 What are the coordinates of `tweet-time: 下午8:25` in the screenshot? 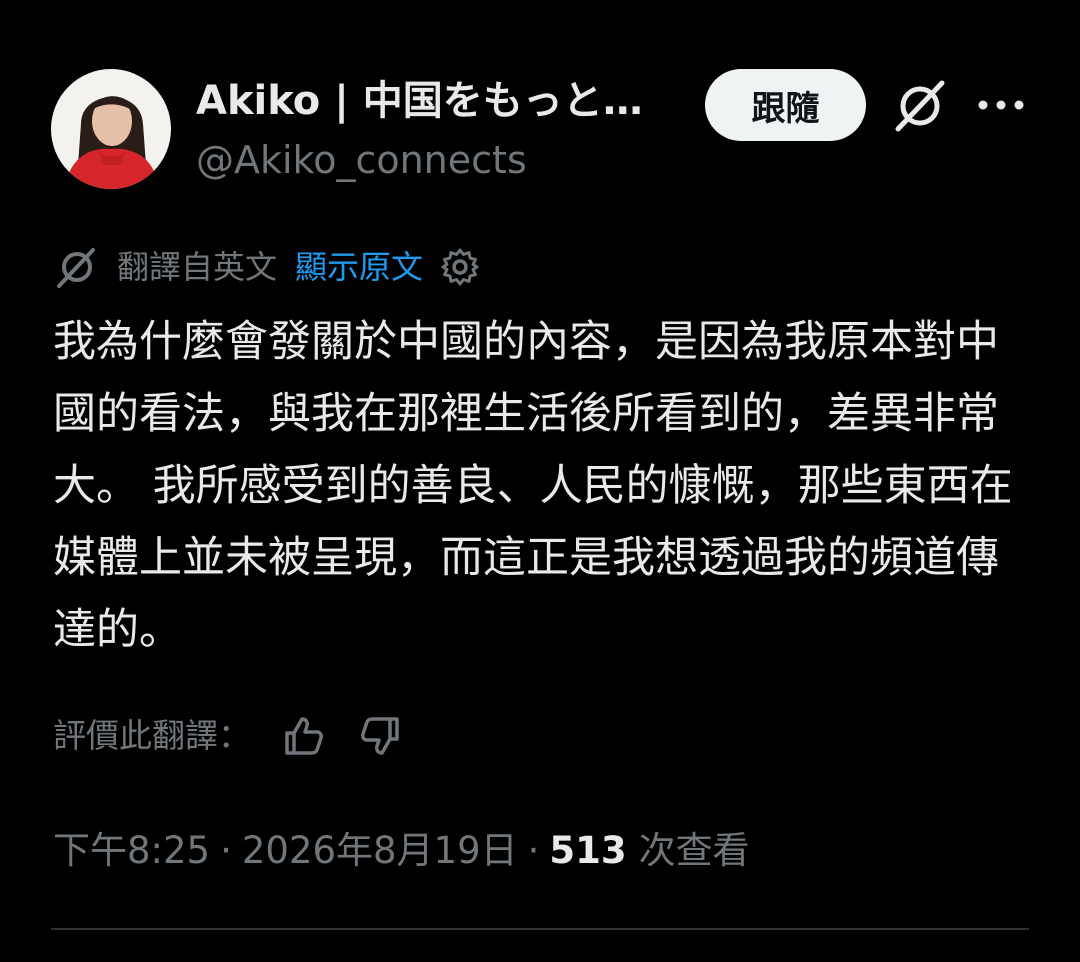 It's located at (131, 851).